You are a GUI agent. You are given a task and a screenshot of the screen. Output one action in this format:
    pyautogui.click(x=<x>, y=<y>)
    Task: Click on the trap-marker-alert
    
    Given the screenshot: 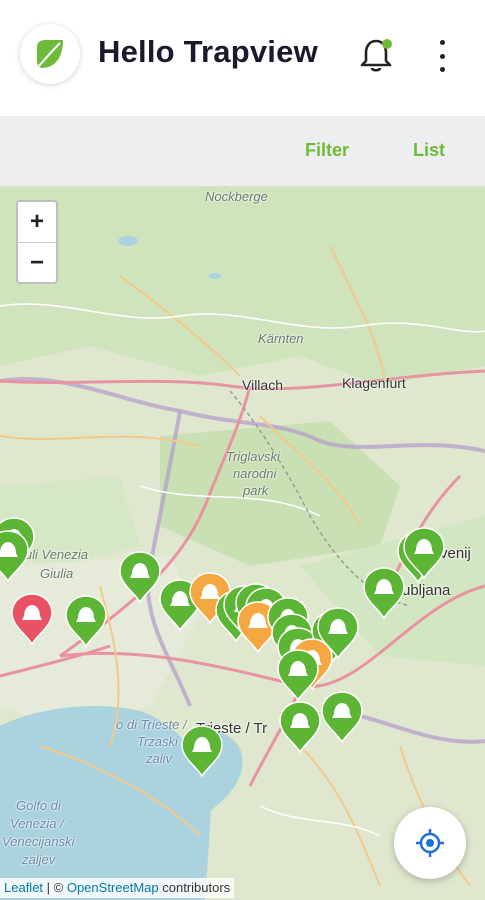 What is the action you would take?
    pyautogui.click(x=32, y=619)
    